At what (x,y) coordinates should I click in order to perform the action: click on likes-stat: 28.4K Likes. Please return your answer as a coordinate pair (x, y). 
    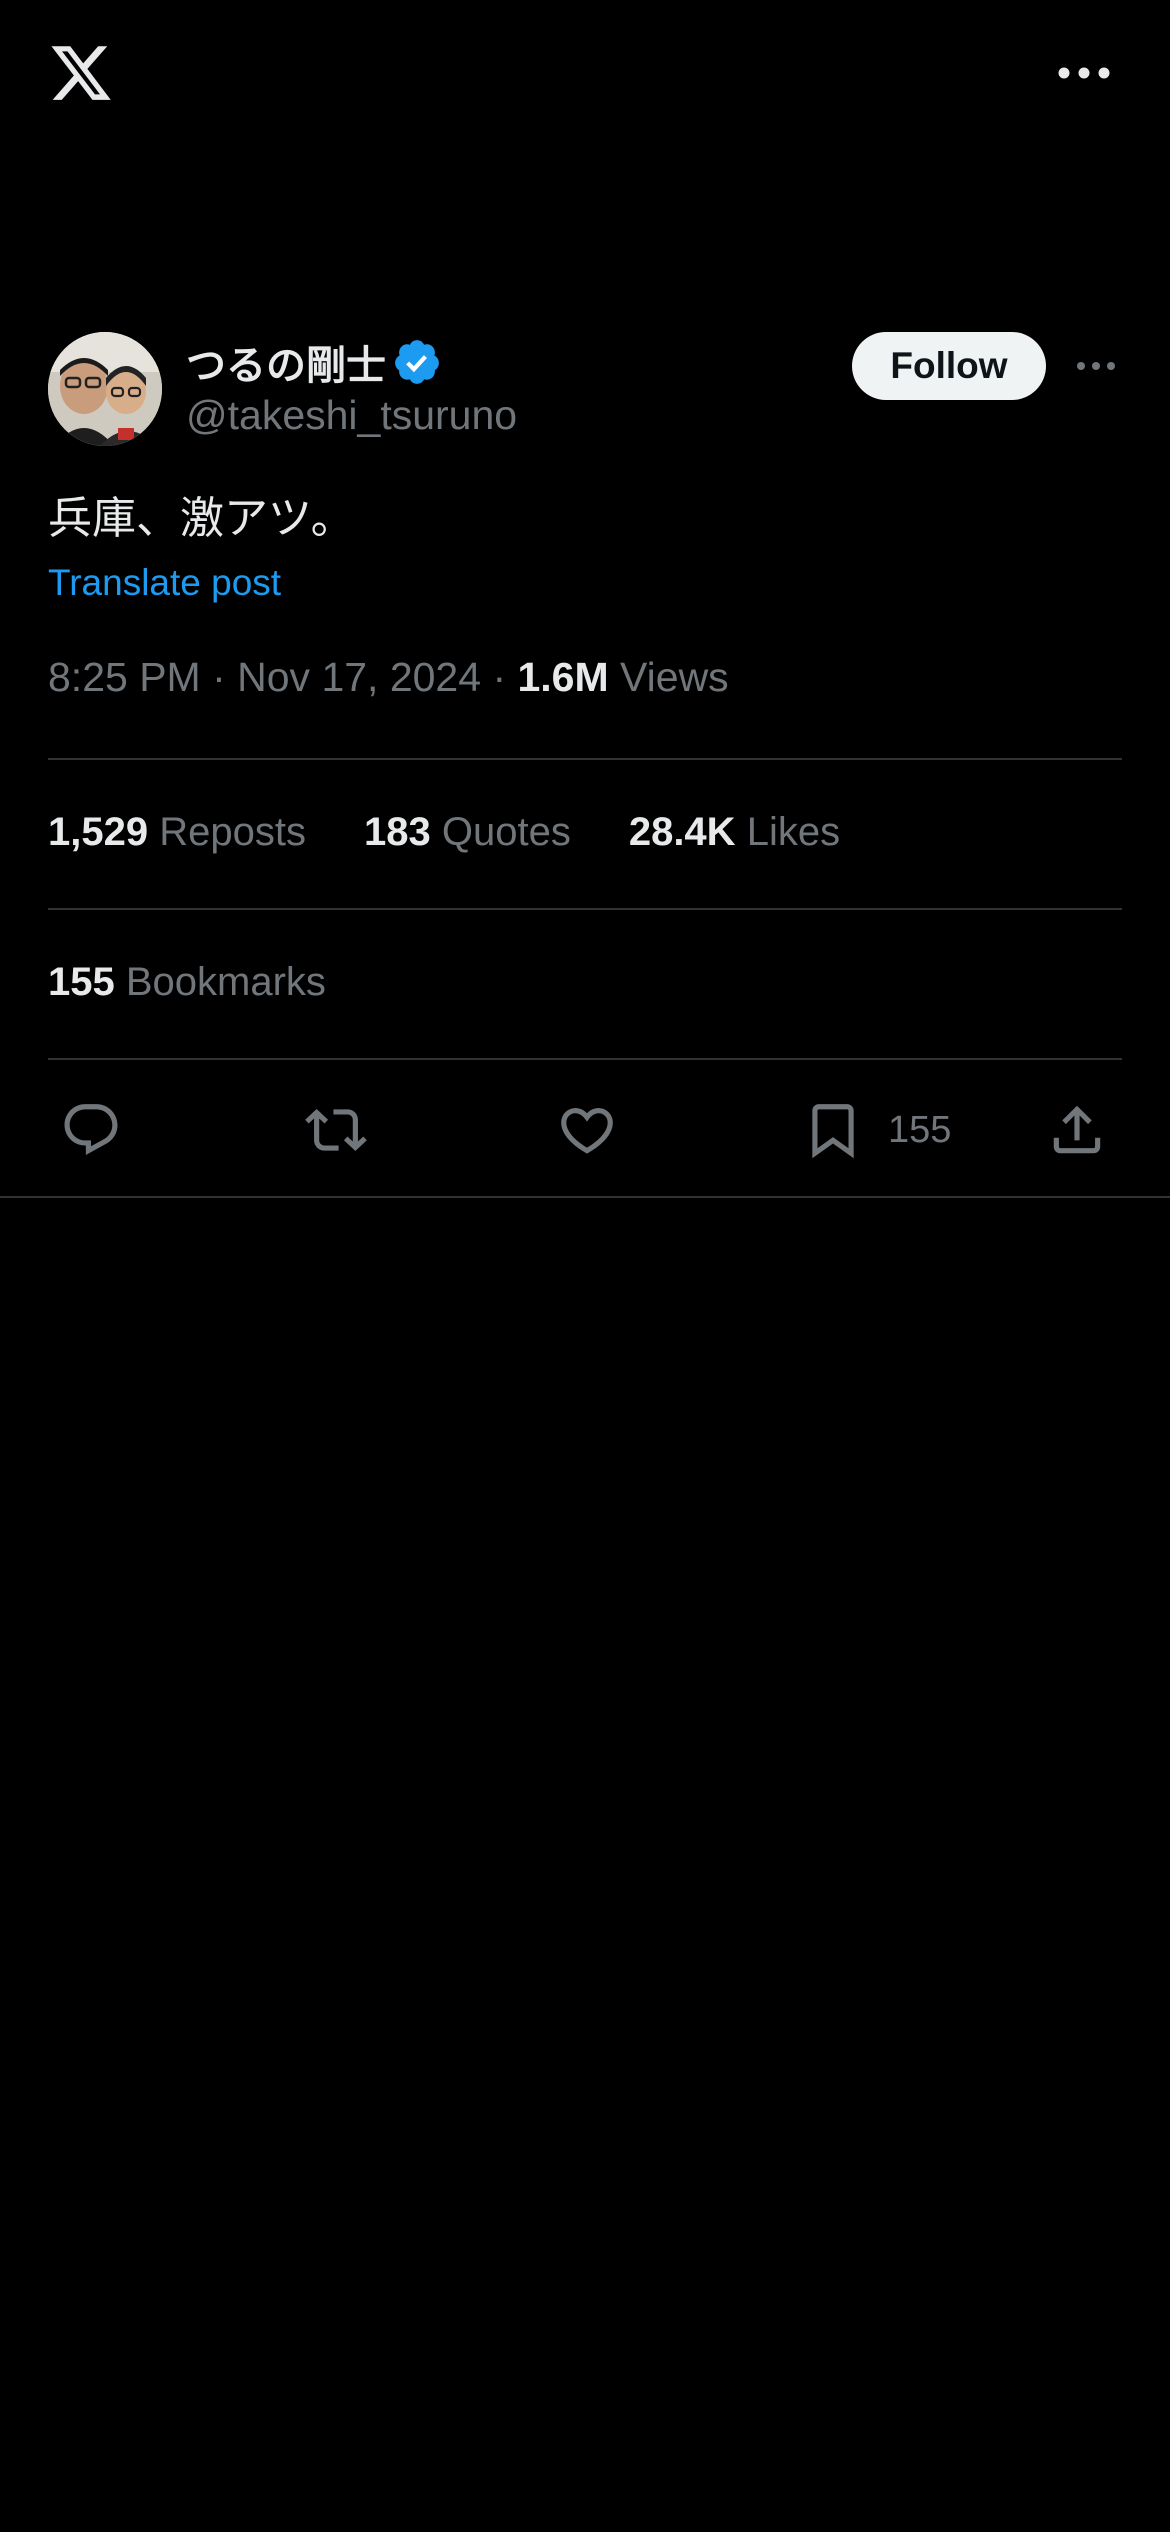
    Looking at the image, I should click on (734, 832).